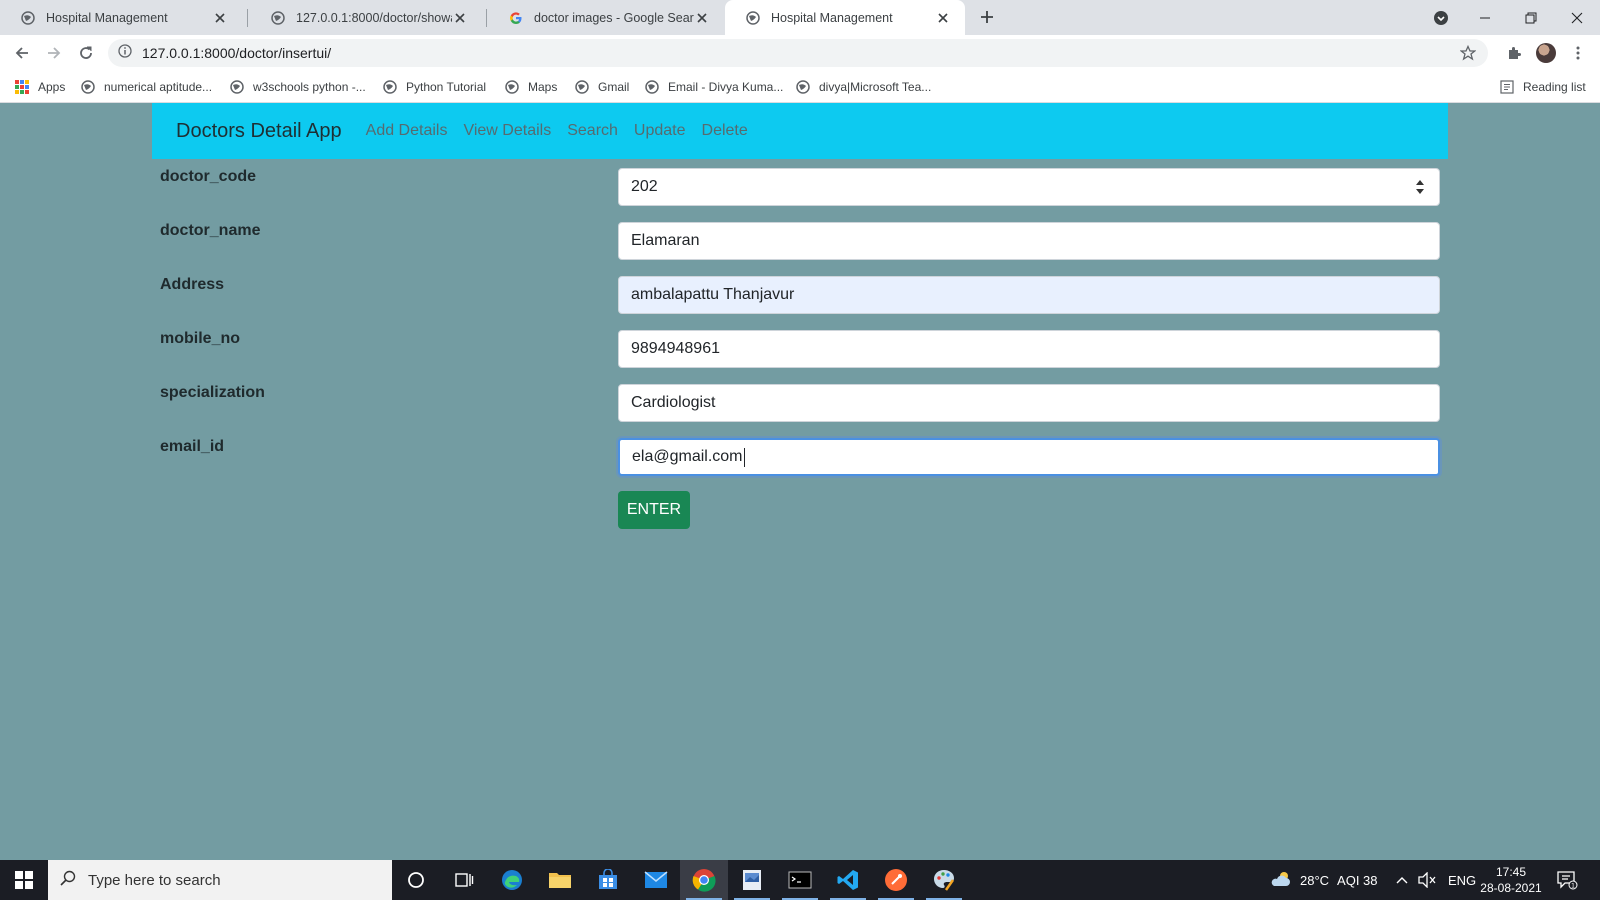  What do you see at coordinates (192, 446) in the screenshot?
I see `field-label: email_id` at bounding box center [192, 446].